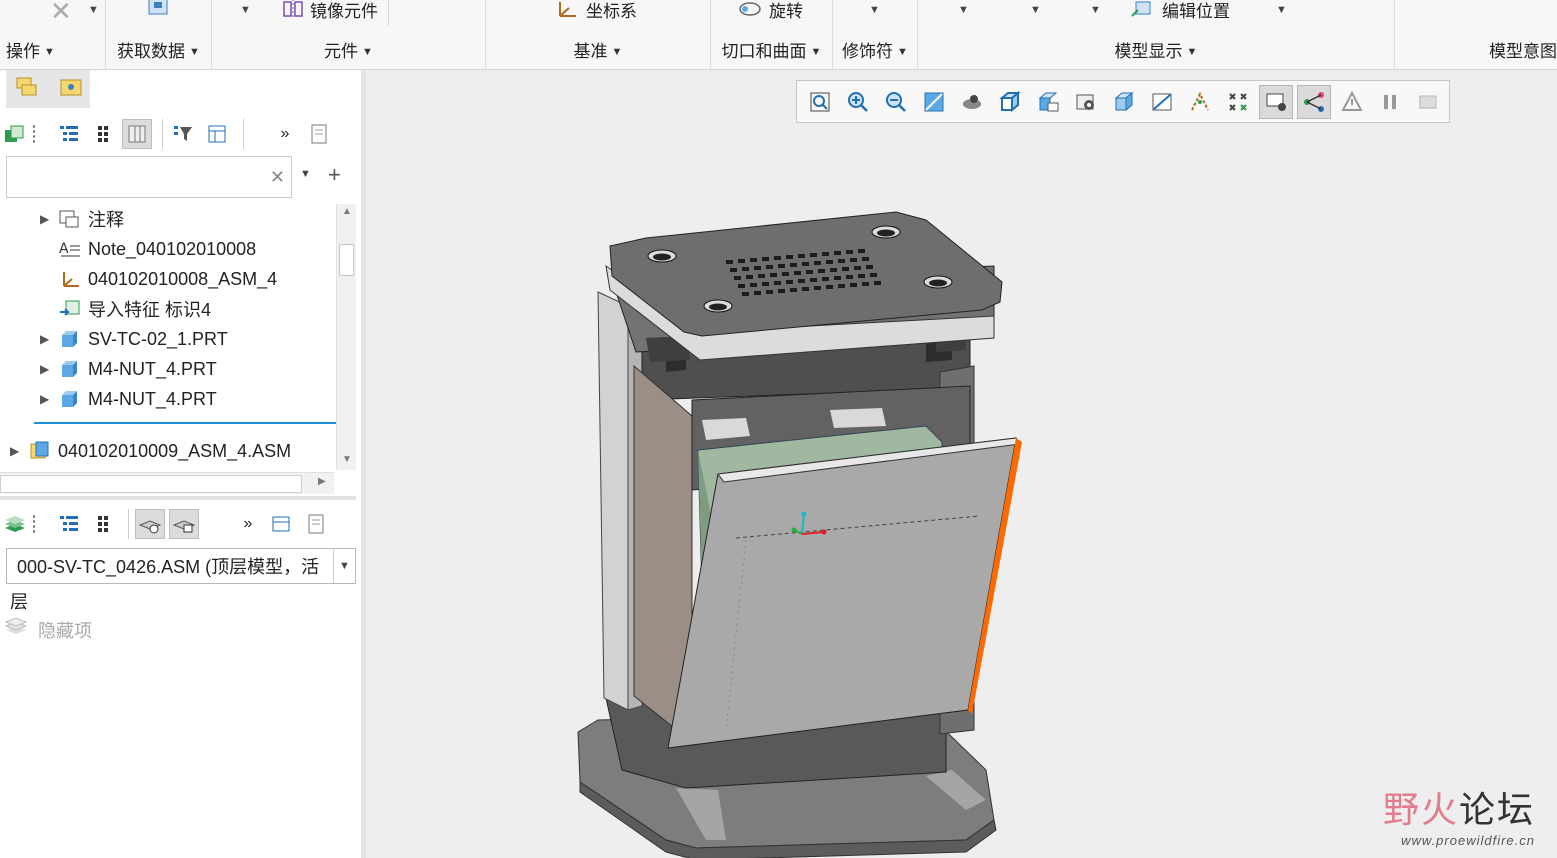 The height and width of the screenshot is (858, 1557). What do you see at coordinates (184, 134) in the screenshot?
I see `tree-filter-icon` at bounding box center [184, 134].